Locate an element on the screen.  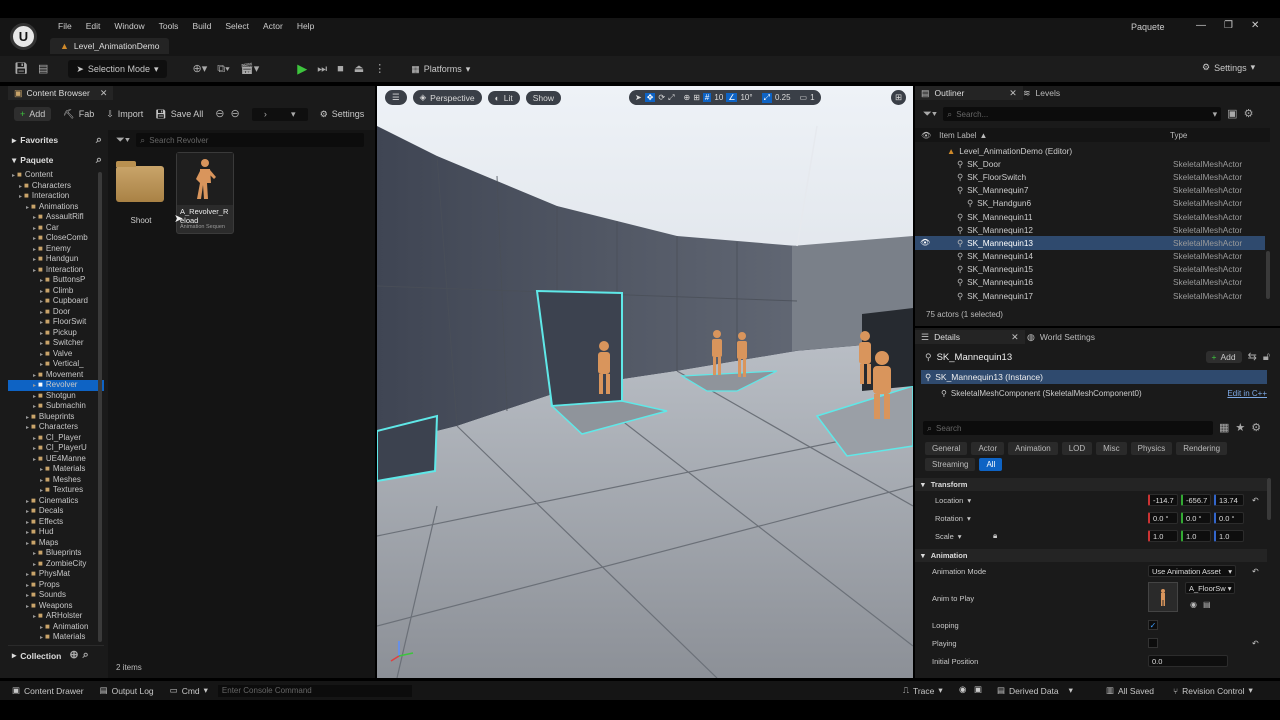
add-collection-icon: ⊕ is located at coordinates (73, 655).